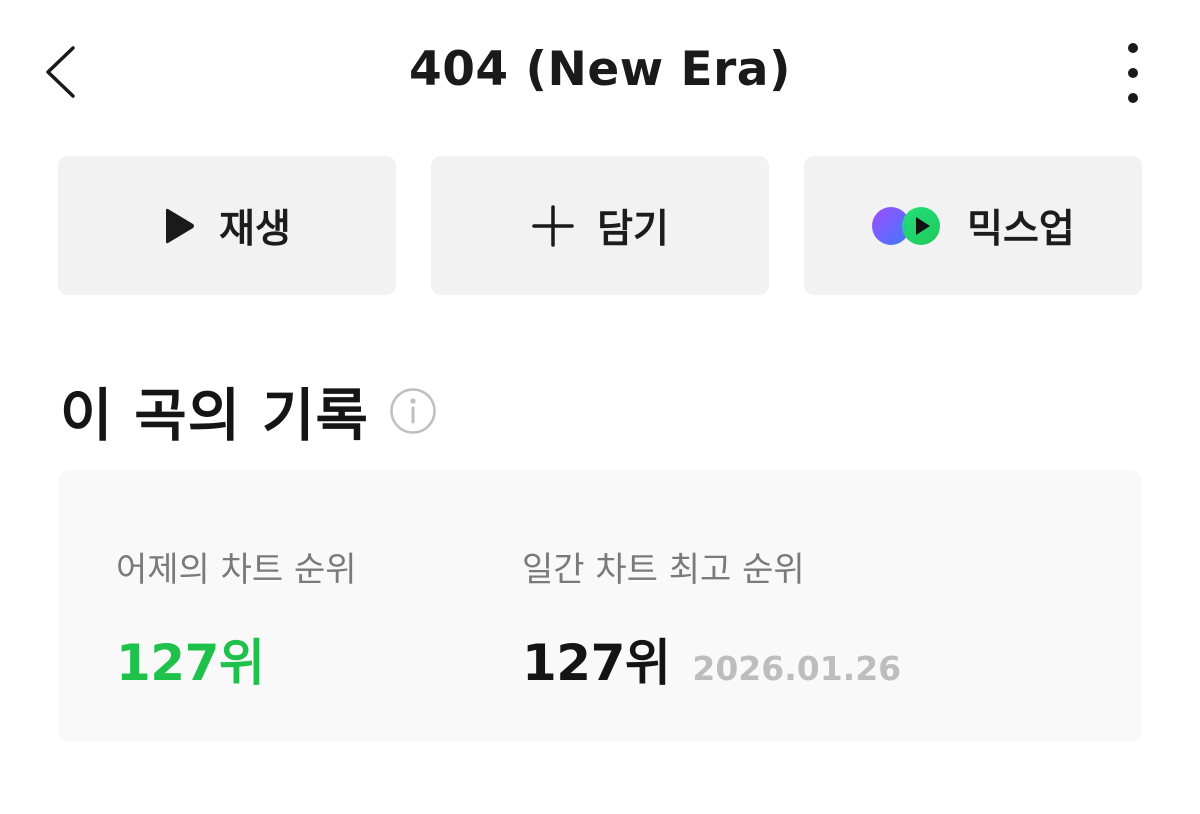  What do you see at coordinates (190, 663) in the screenshot?
I see `yesterday-rank-value: 127위` at bounding box center [190, 663].